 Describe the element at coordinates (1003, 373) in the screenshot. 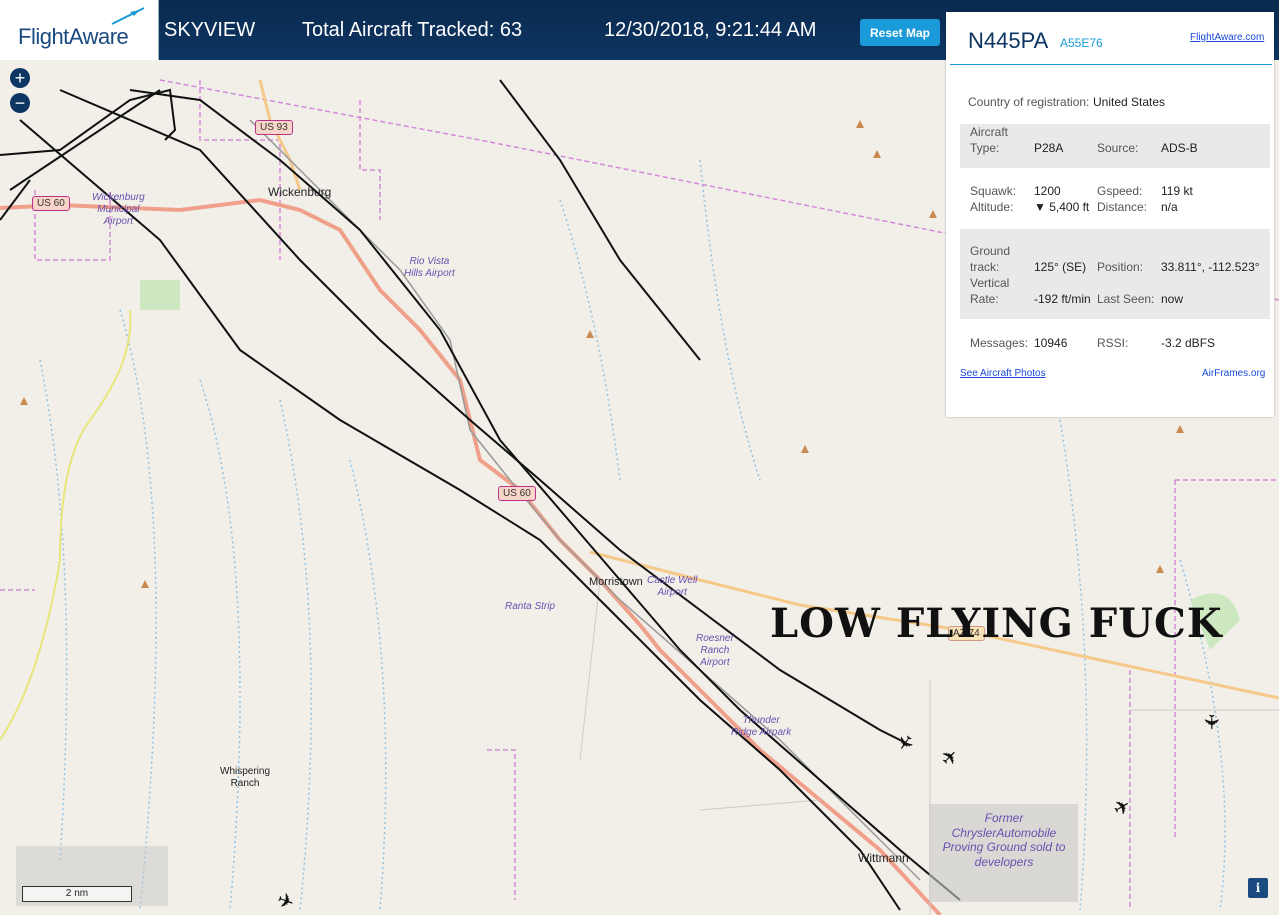

I see `aircraft-photos-link: See Aircraft Photos` at that location.